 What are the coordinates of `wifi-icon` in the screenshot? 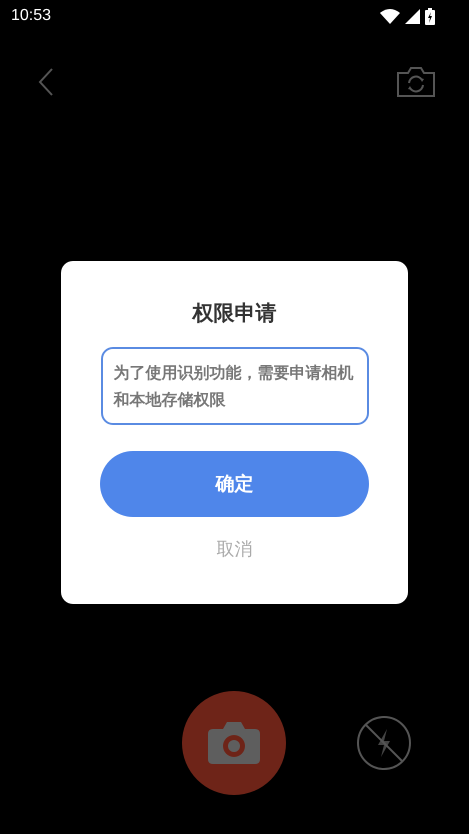 It's located at (390, 16).